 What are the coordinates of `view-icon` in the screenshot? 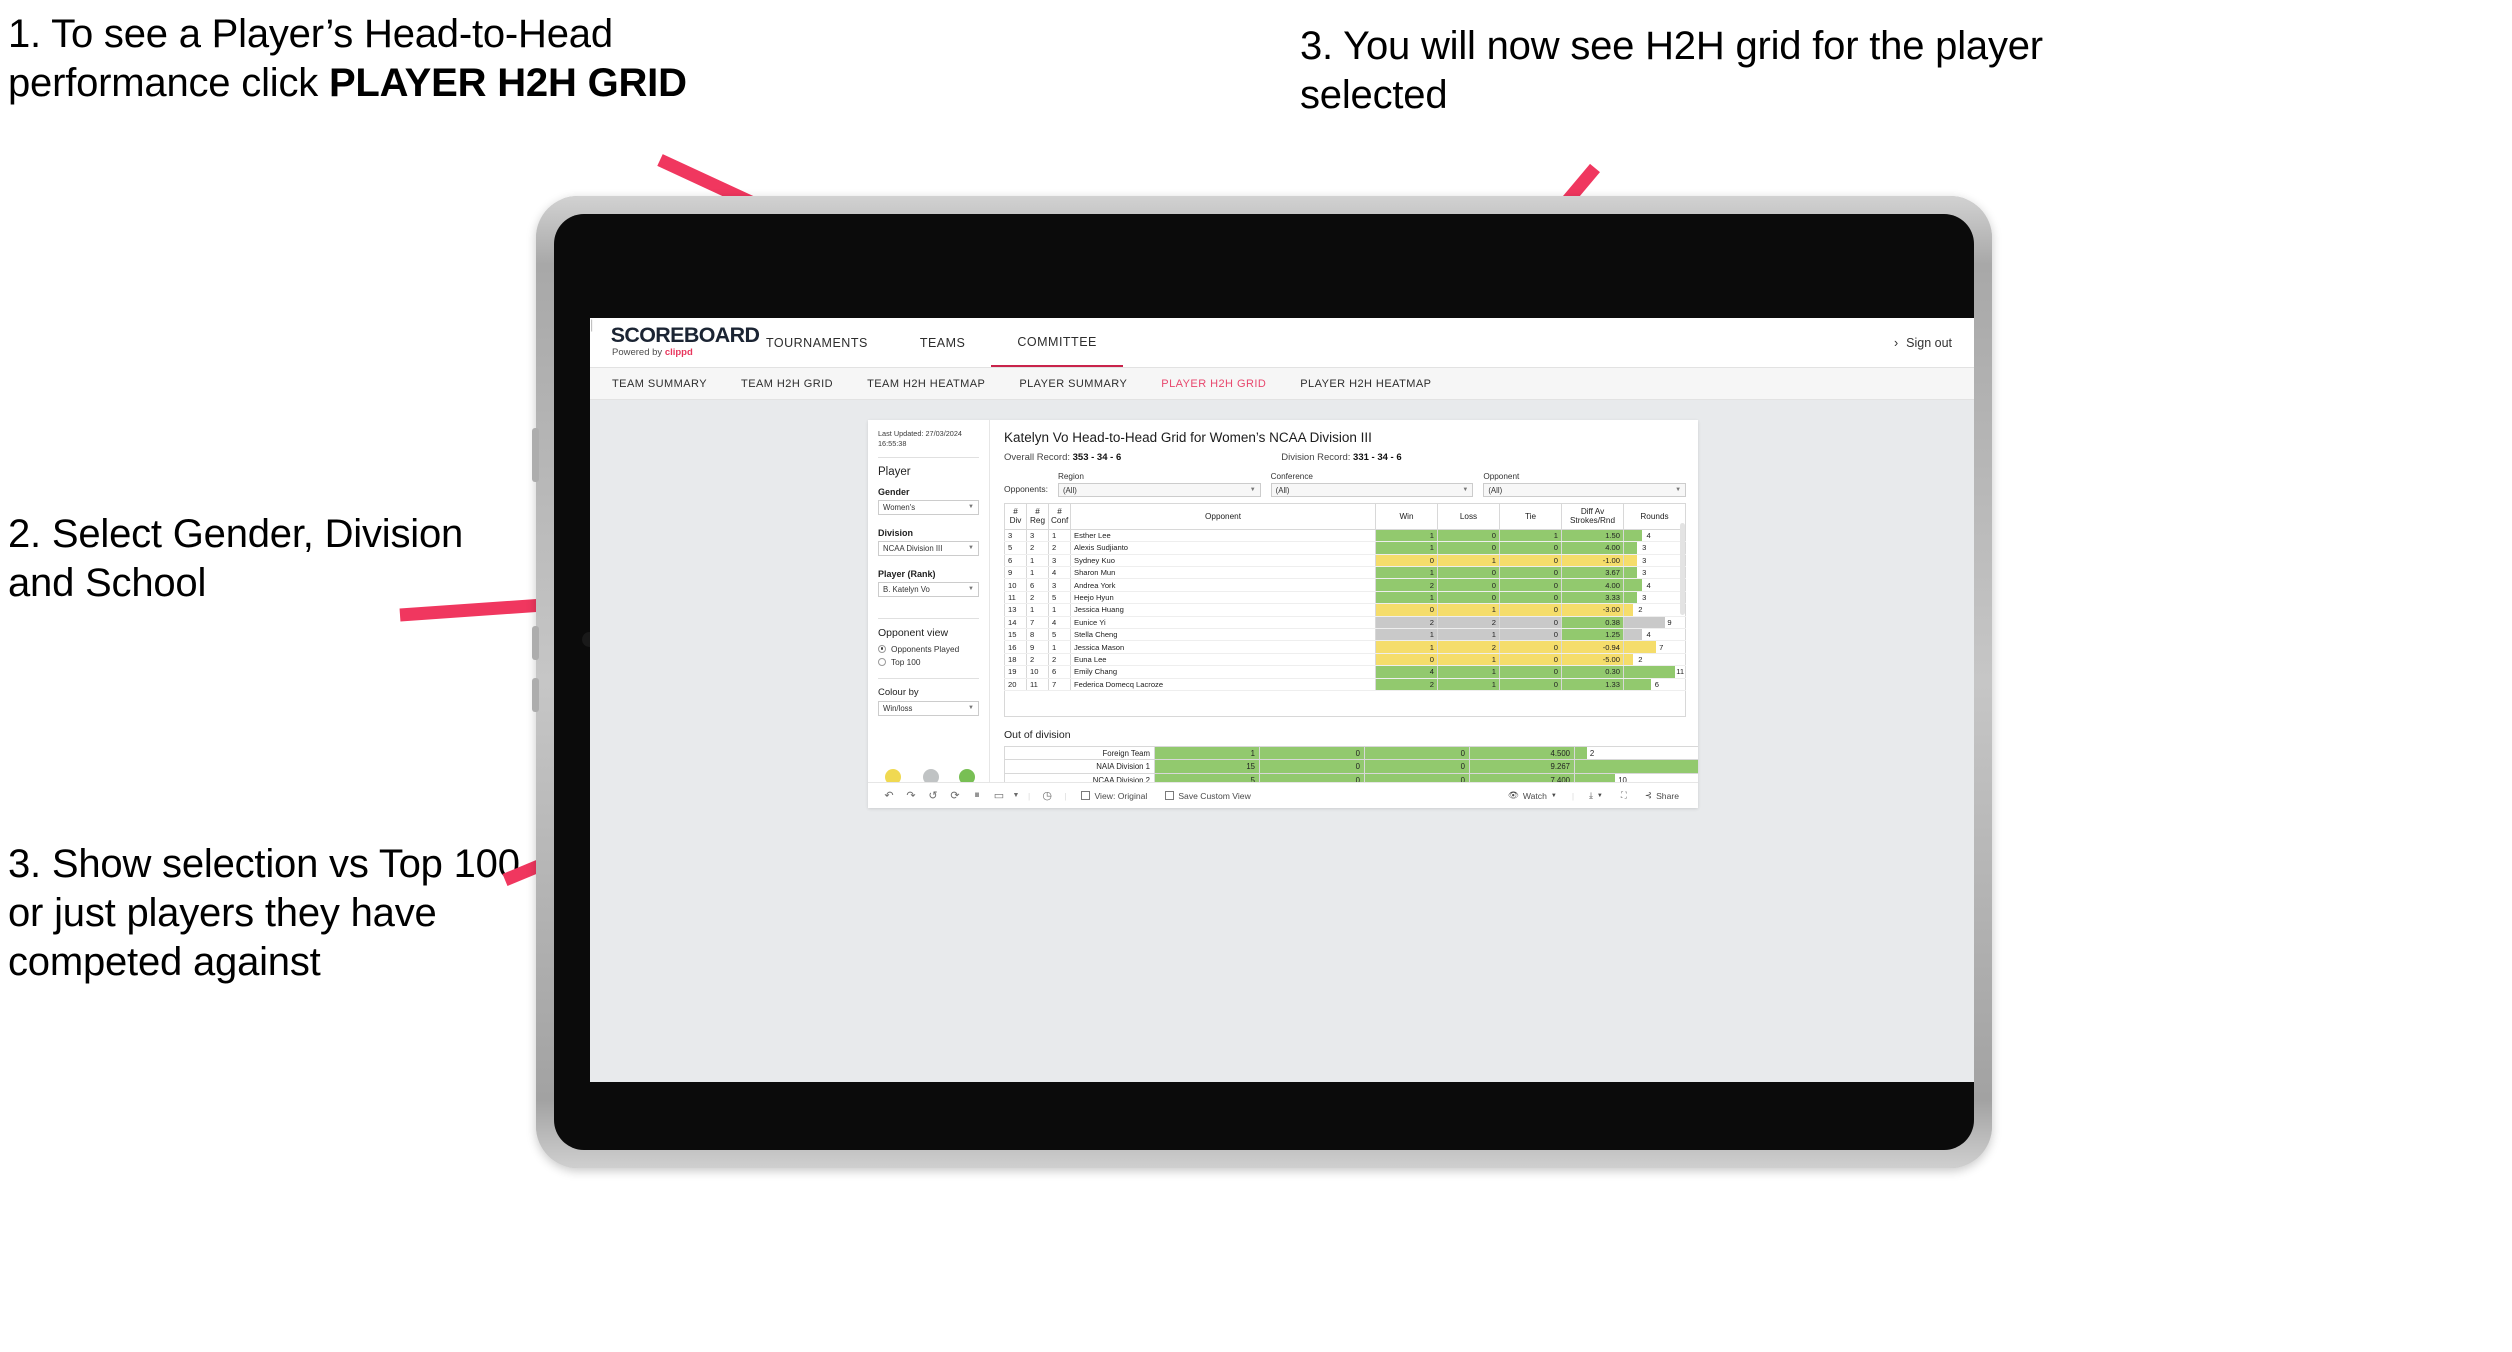 It's located at (1086, 795).